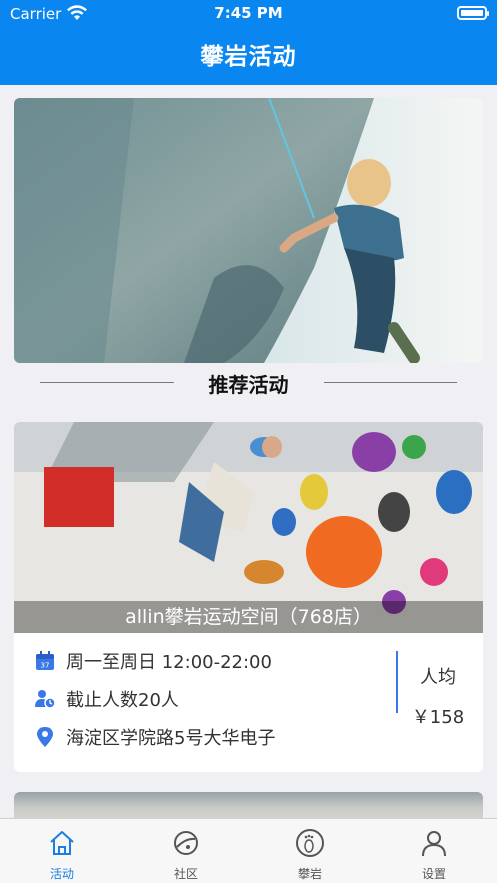 This screenshot has height=883, width=497. Describe the element at coordinates (45, 699) in the screenshot. I see `people-icon` at that location.